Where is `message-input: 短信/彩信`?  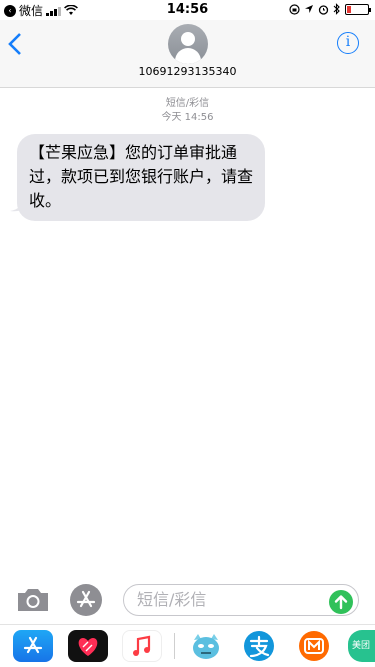 message-input: 短信/彩信 is located at coordinates (241, 600).